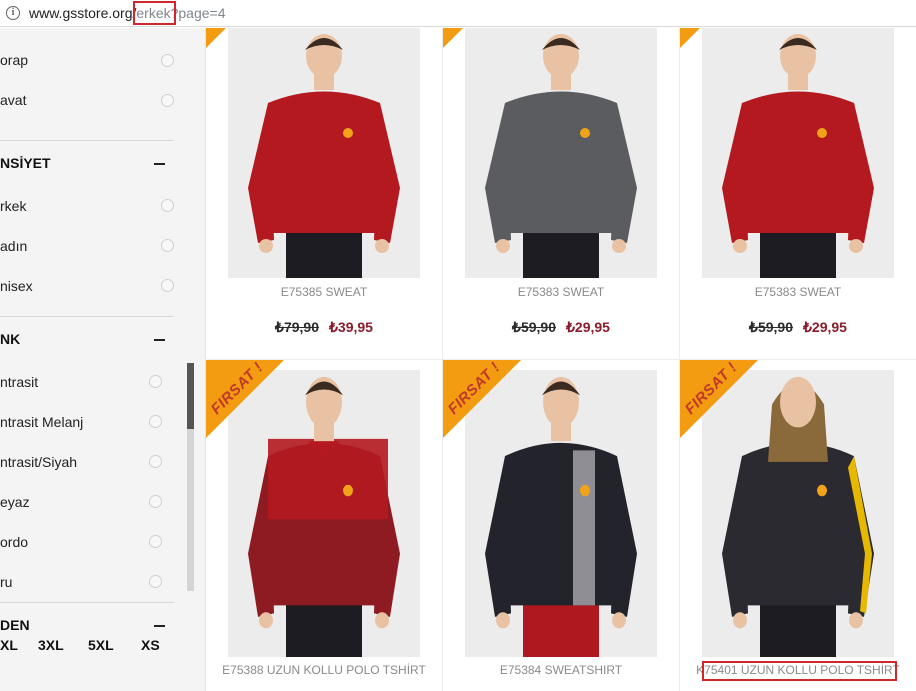 Image resolution: width=916 pixels, height=691 pixels. I want to click on section-title-size: DEN, so click(15, 625).